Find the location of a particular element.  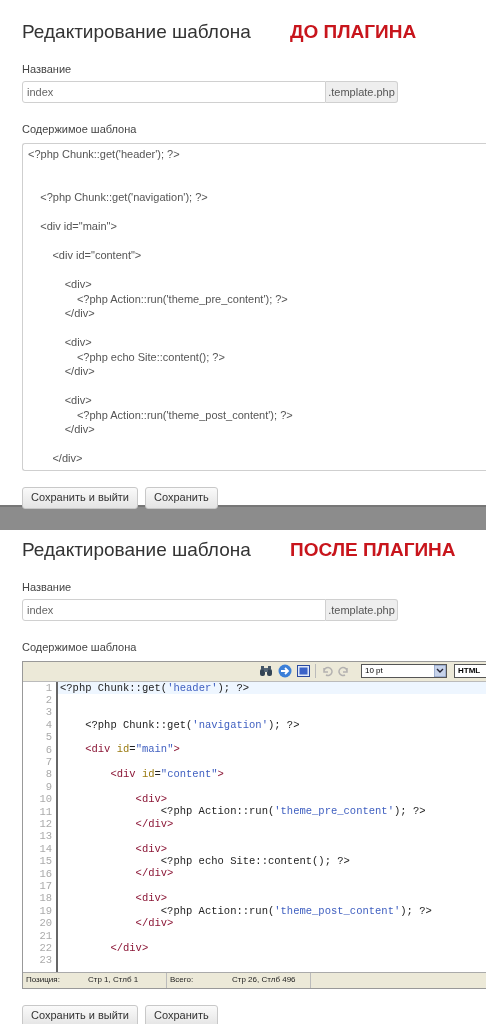

caption-label: ДО ПЛАГИНА is located at coordinates (353, 32).